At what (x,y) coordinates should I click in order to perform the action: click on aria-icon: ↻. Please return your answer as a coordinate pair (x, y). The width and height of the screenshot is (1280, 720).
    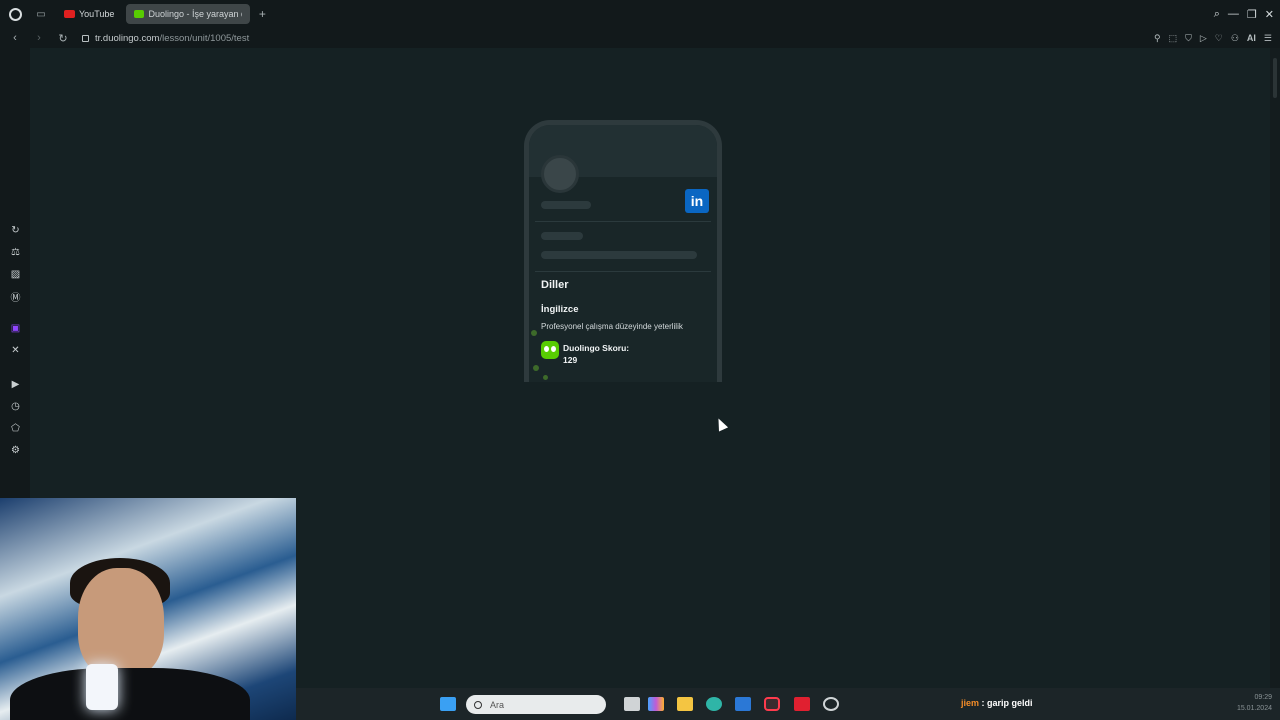
    Looking at the image, I should click on (15, 230).